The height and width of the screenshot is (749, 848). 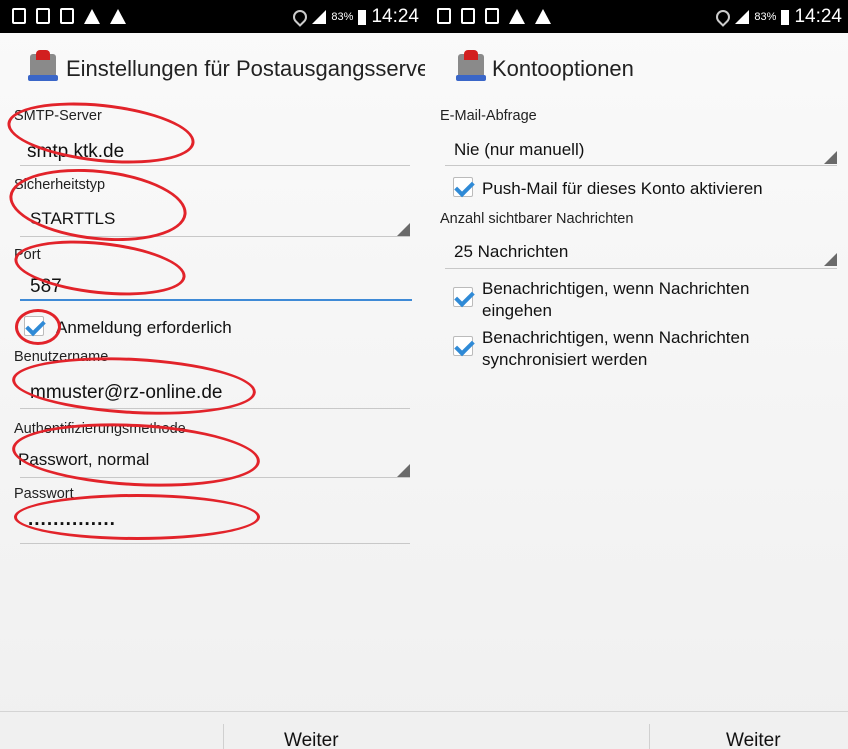 I want to click on visible-messages-select: 25 Nachrichten, so click(x=511, y=252).